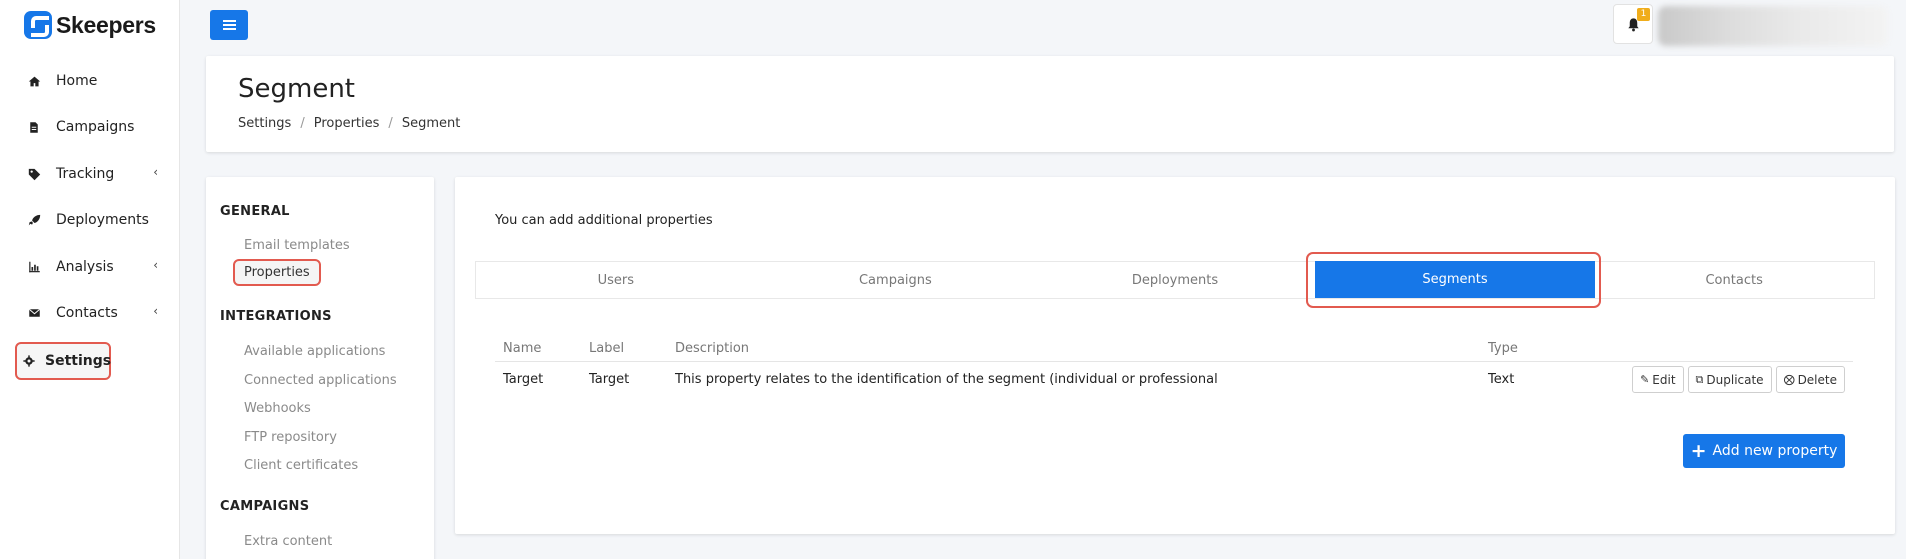 The height and width of the screenshot is (559, 1906). Describe the element at coordinates (1817, 379) in the screenshot. I see `delete-button-label: Delete` at that location.